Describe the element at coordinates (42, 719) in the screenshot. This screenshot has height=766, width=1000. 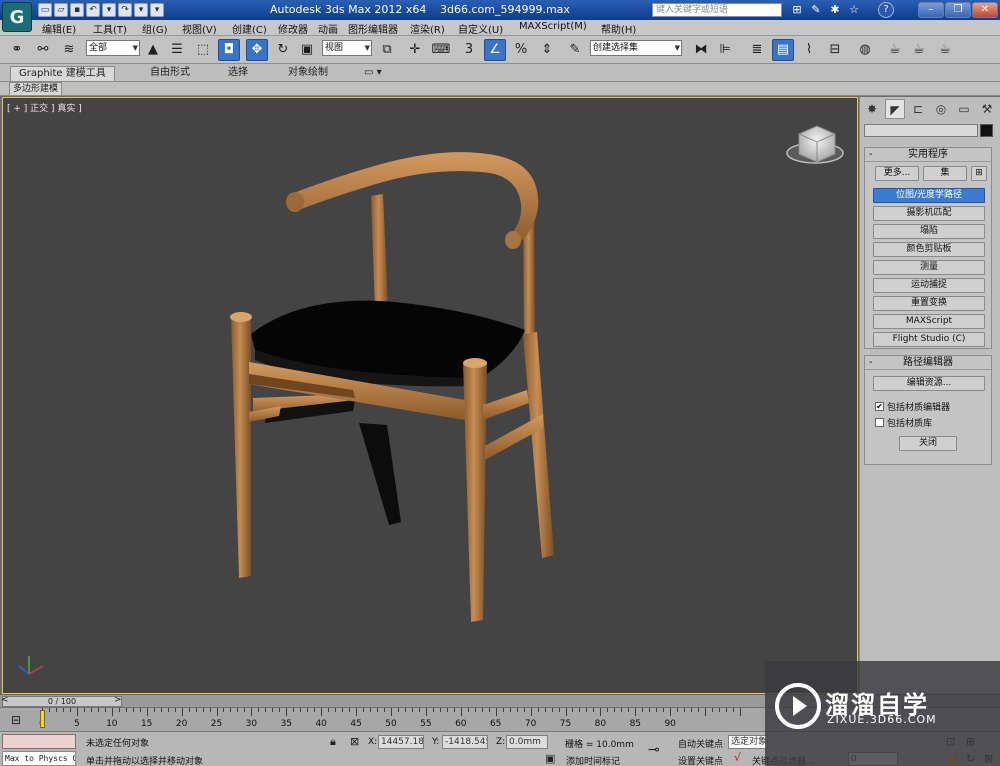
I see `current-frame-marker` at that location.